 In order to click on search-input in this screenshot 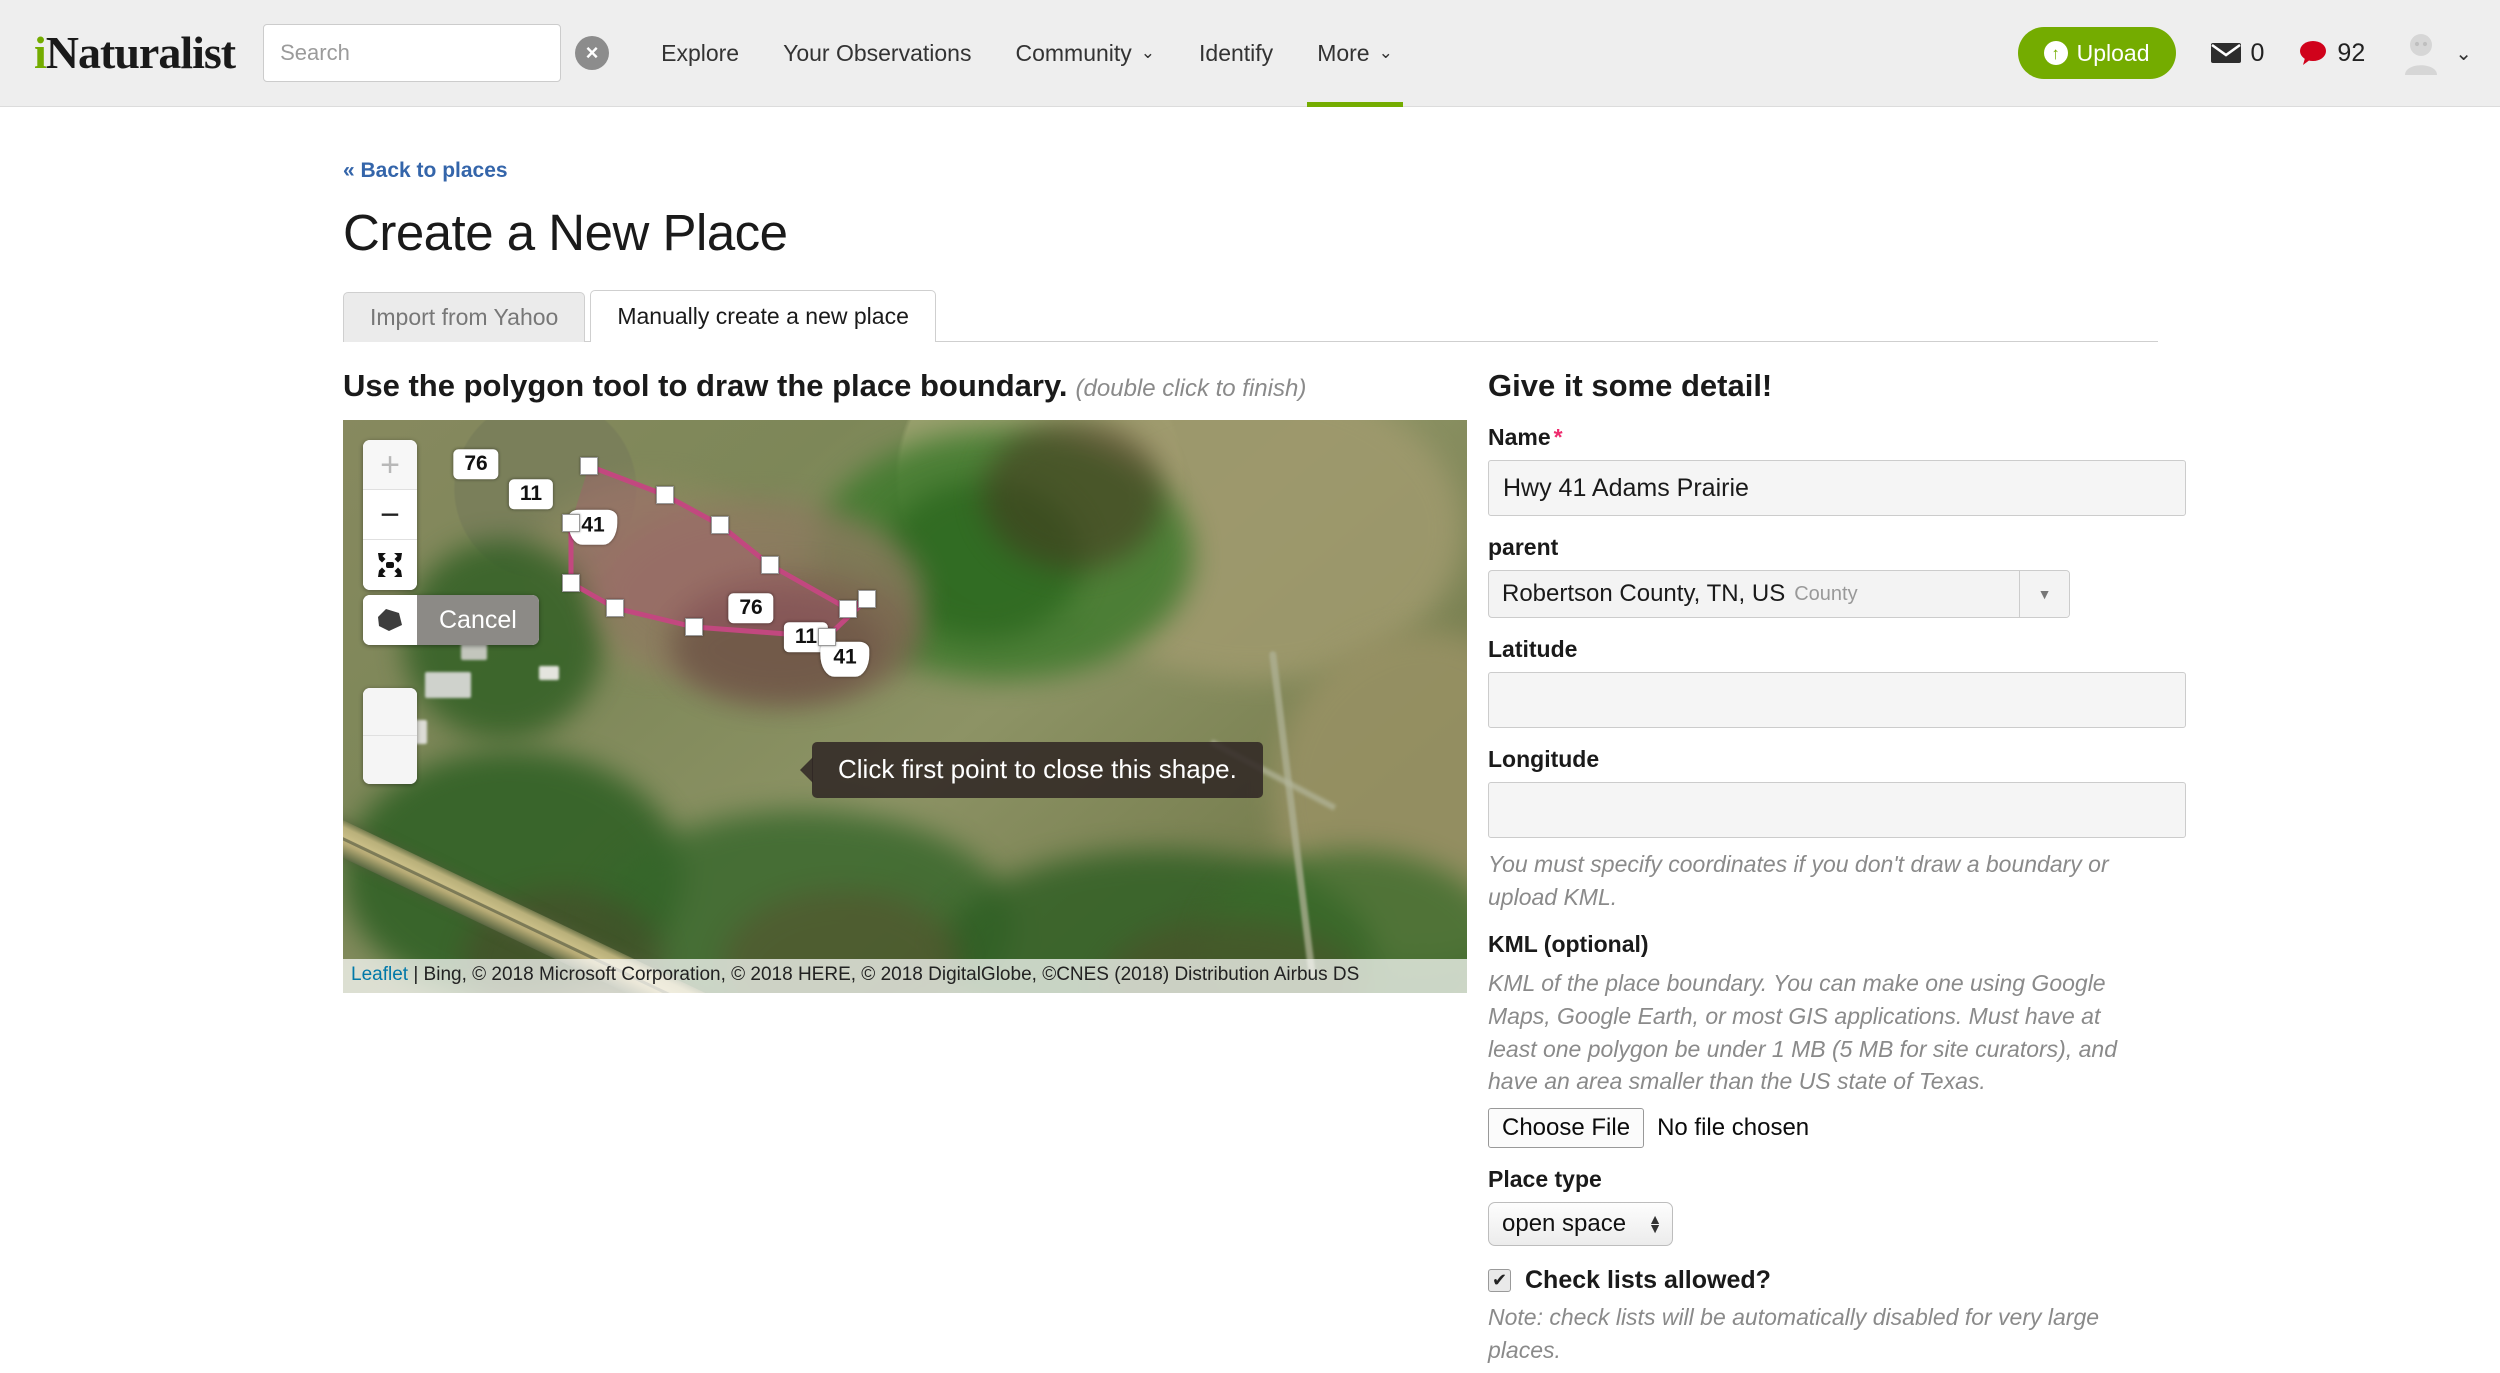, I will do `click(412, 53)`.